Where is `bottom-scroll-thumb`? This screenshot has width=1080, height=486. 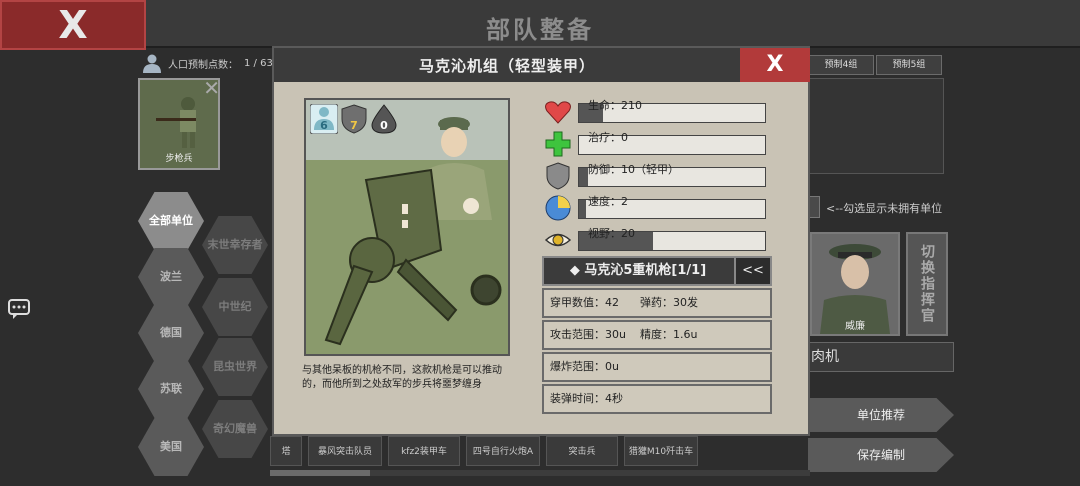 bottom-scroll-thumb is located at coordinates (320, 473).